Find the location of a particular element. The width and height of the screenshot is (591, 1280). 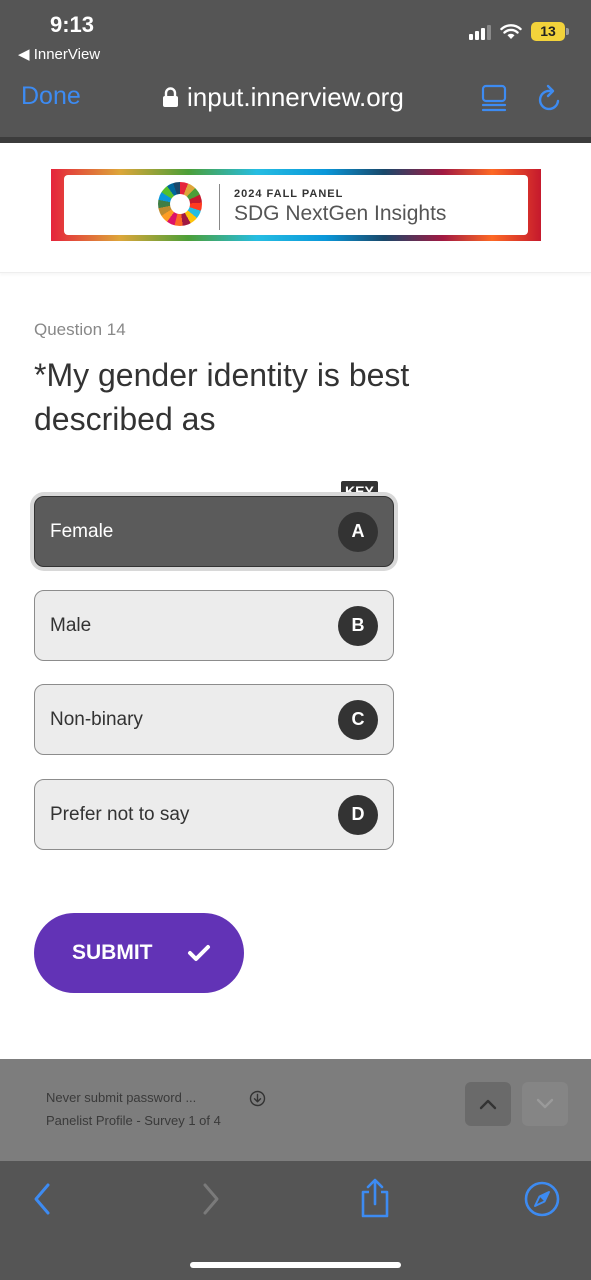

checkmark-icon is located at coordinates (198, 953).